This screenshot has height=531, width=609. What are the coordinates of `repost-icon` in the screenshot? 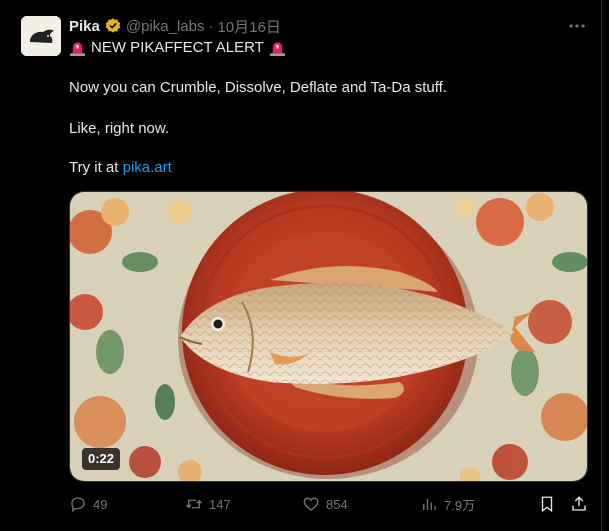 It's located at (194, 504).